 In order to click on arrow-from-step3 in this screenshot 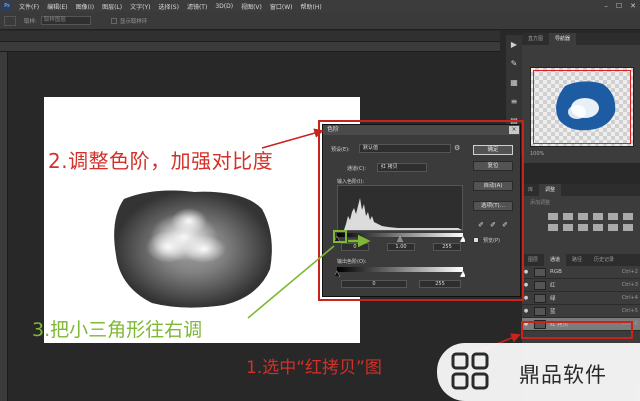, I will do `click(291, 282)`.